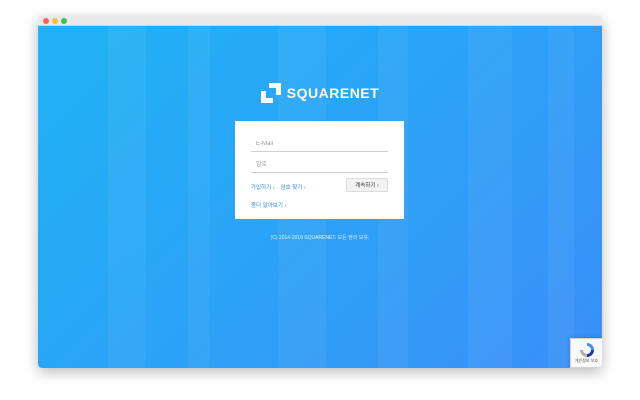  I want to click on maximize-window-button, so click(64, 21).